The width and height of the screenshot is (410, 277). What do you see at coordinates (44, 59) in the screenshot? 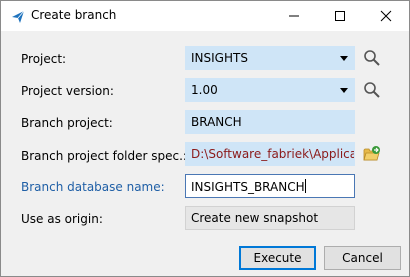
I see `project-label: Project:` at bounding box center [44, 59].